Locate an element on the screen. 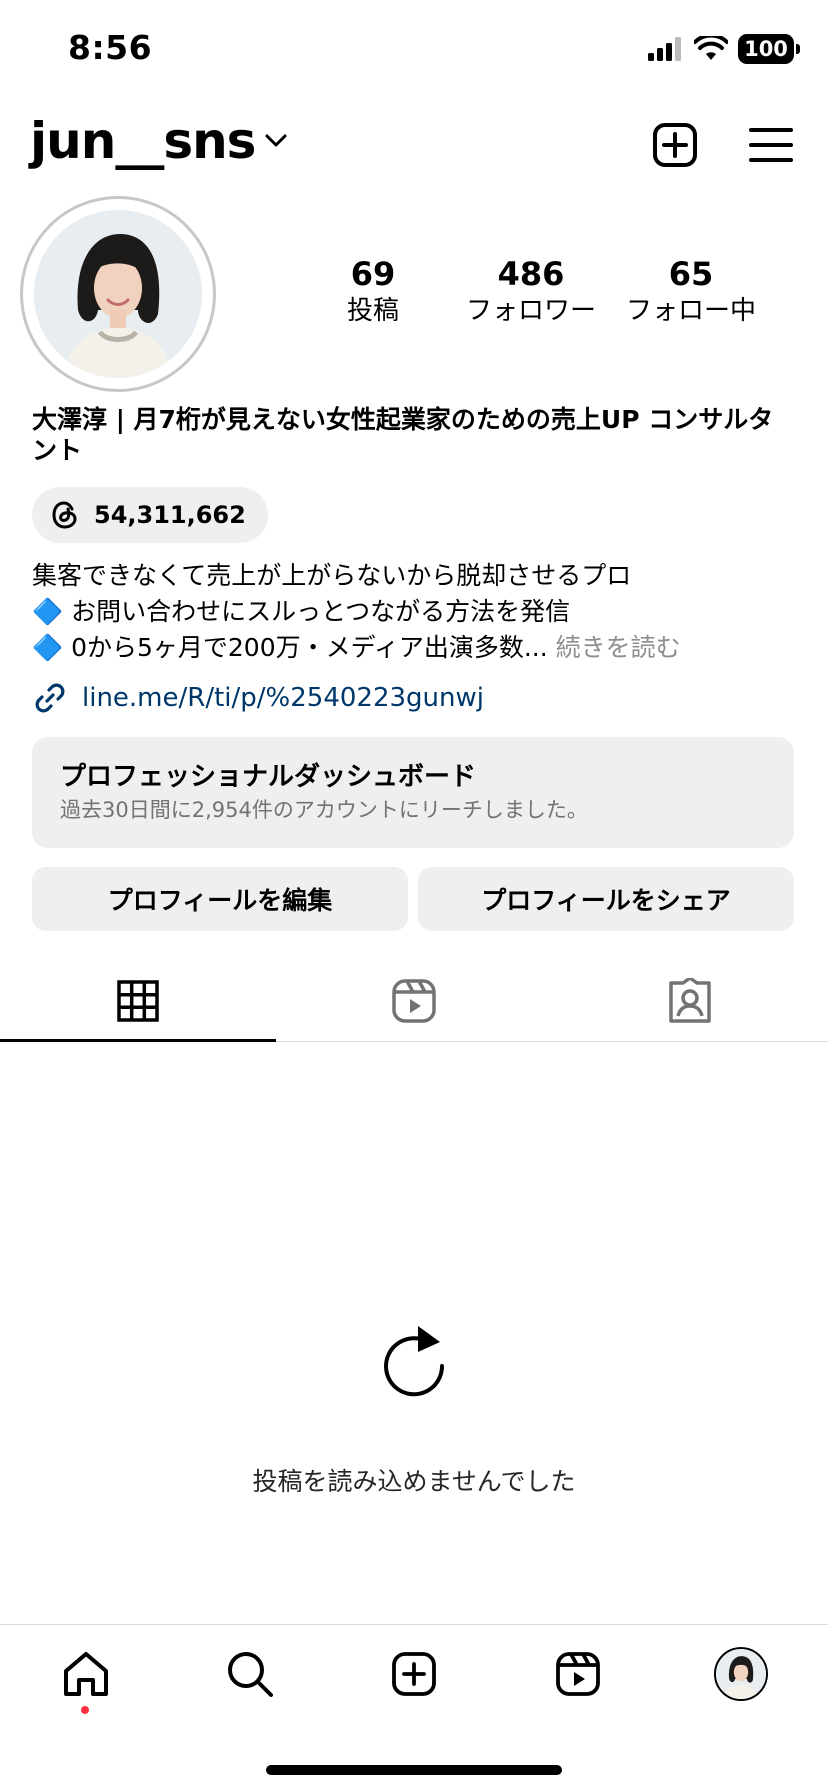 The image size is (828, 1792). link-icon is located at coordinates (50, 698).